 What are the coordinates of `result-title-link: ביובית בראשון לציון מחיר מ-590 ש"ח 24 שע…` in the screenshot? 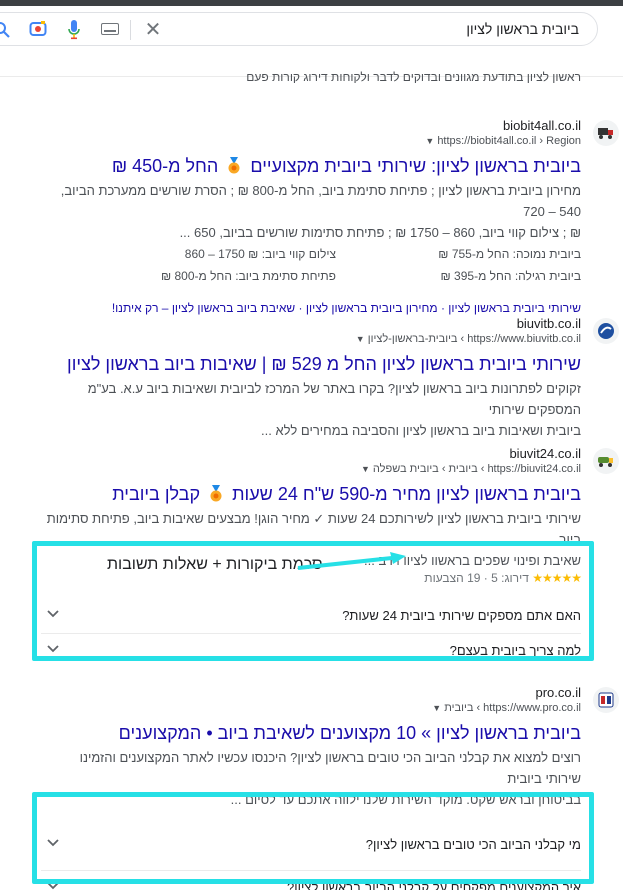 It's located at (311, 494).